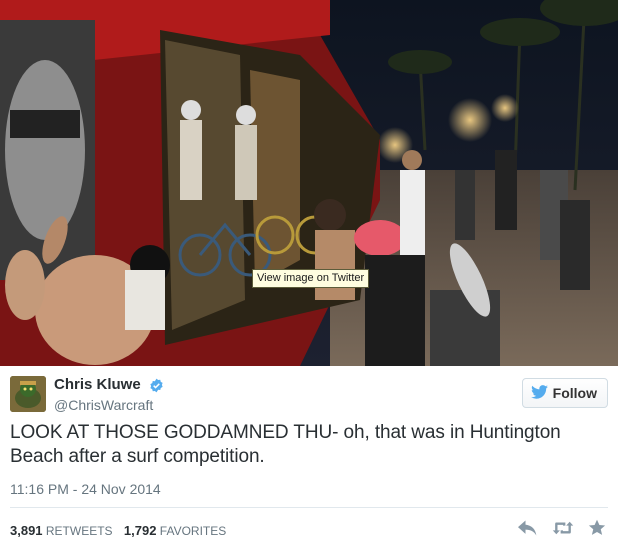 This screenshot has height=550, width=618. Describe the element at coordinates (193, 531) in the screenshot. I see `favorites-label: Favorites` at that location.